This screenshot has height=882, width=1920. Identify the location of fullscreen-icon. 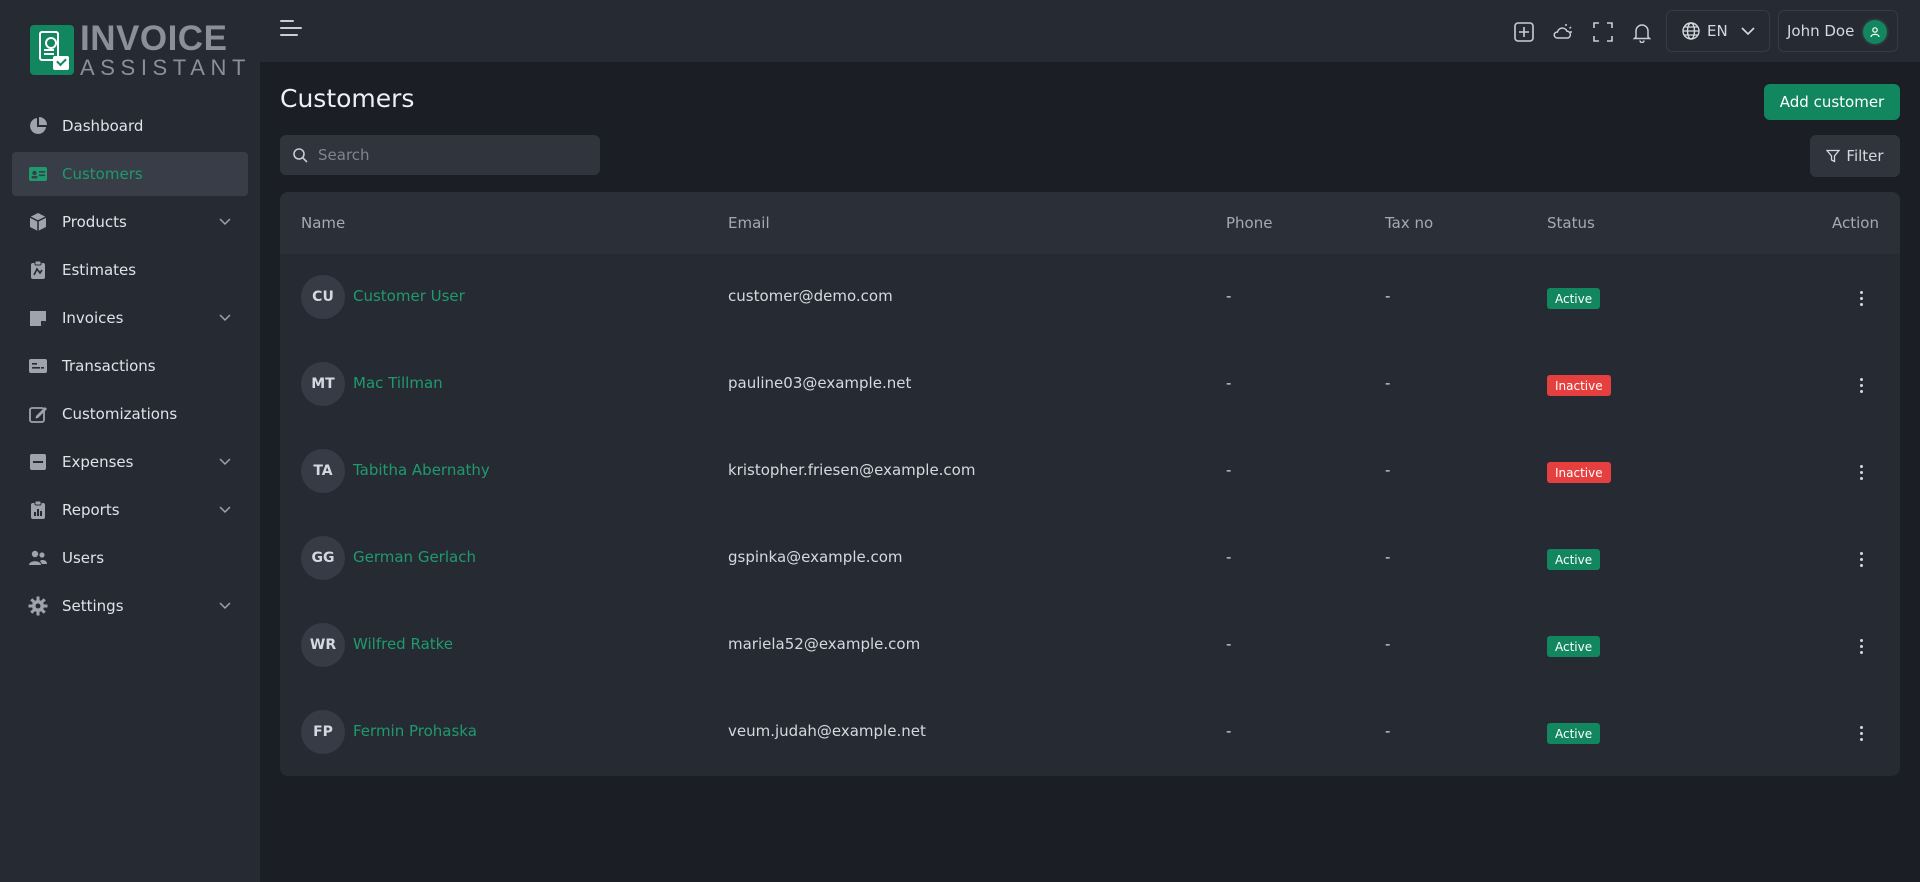
(1603, 32).